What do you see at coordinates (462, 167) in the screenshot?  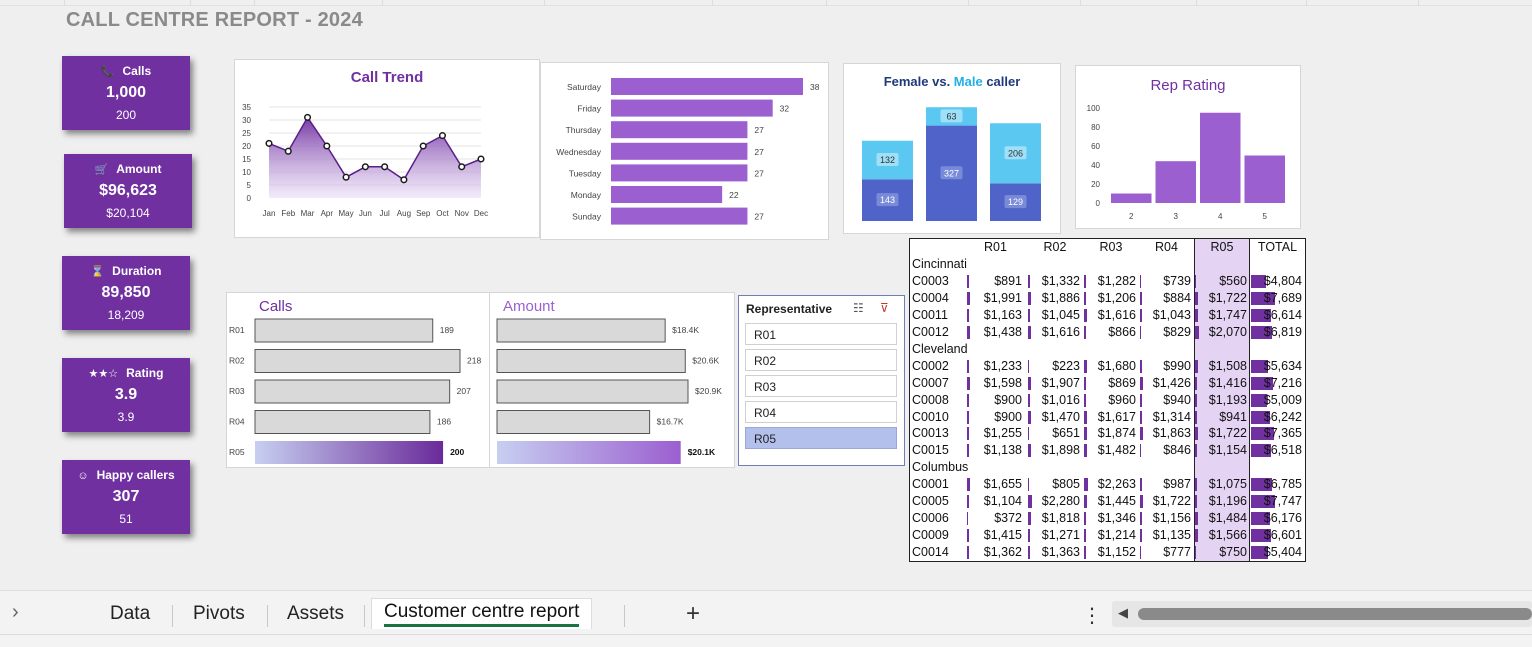 I see `data-point` at bounding box center [462, 167].